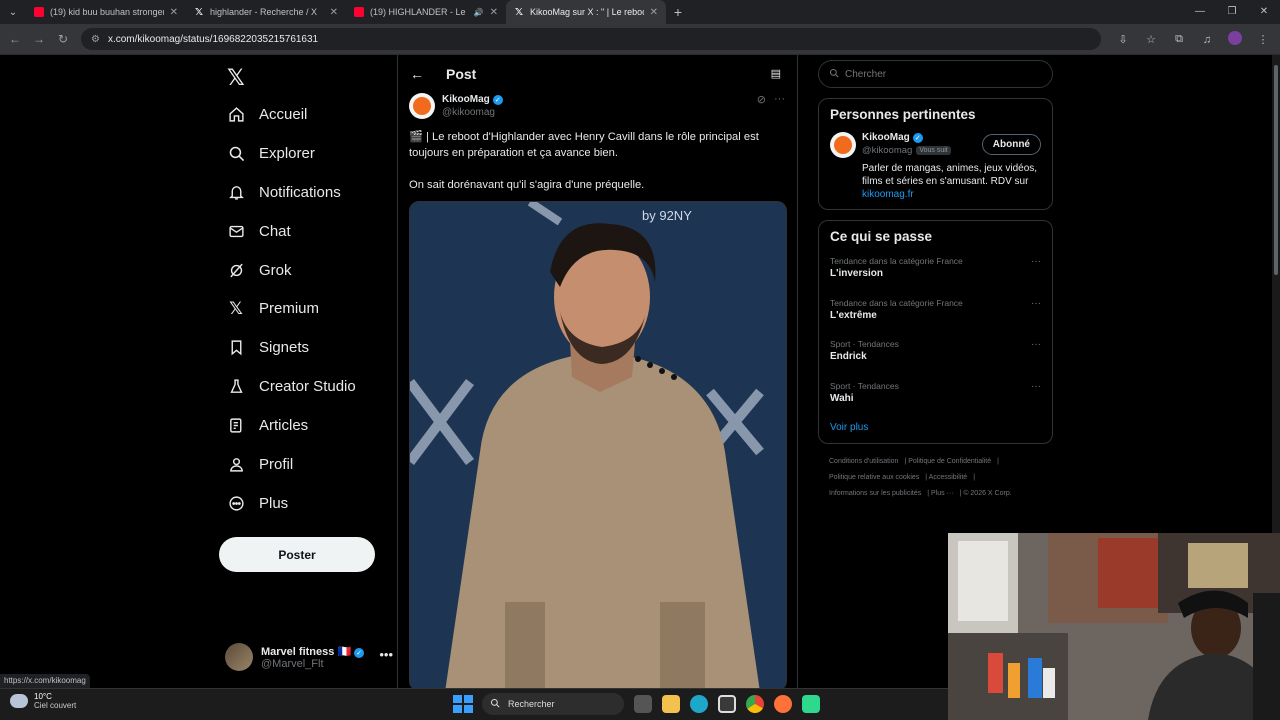 This screenshot has width=1280, height=720. Describe the element at coordinates (935, 74) in the screenshot. I see `search-input: Chercher` at that location.